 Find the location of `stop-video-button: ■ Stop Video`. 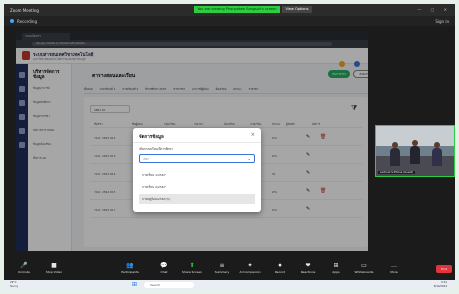

stop-video-button: ■ Stop Video is located at coordinates (54, 268).